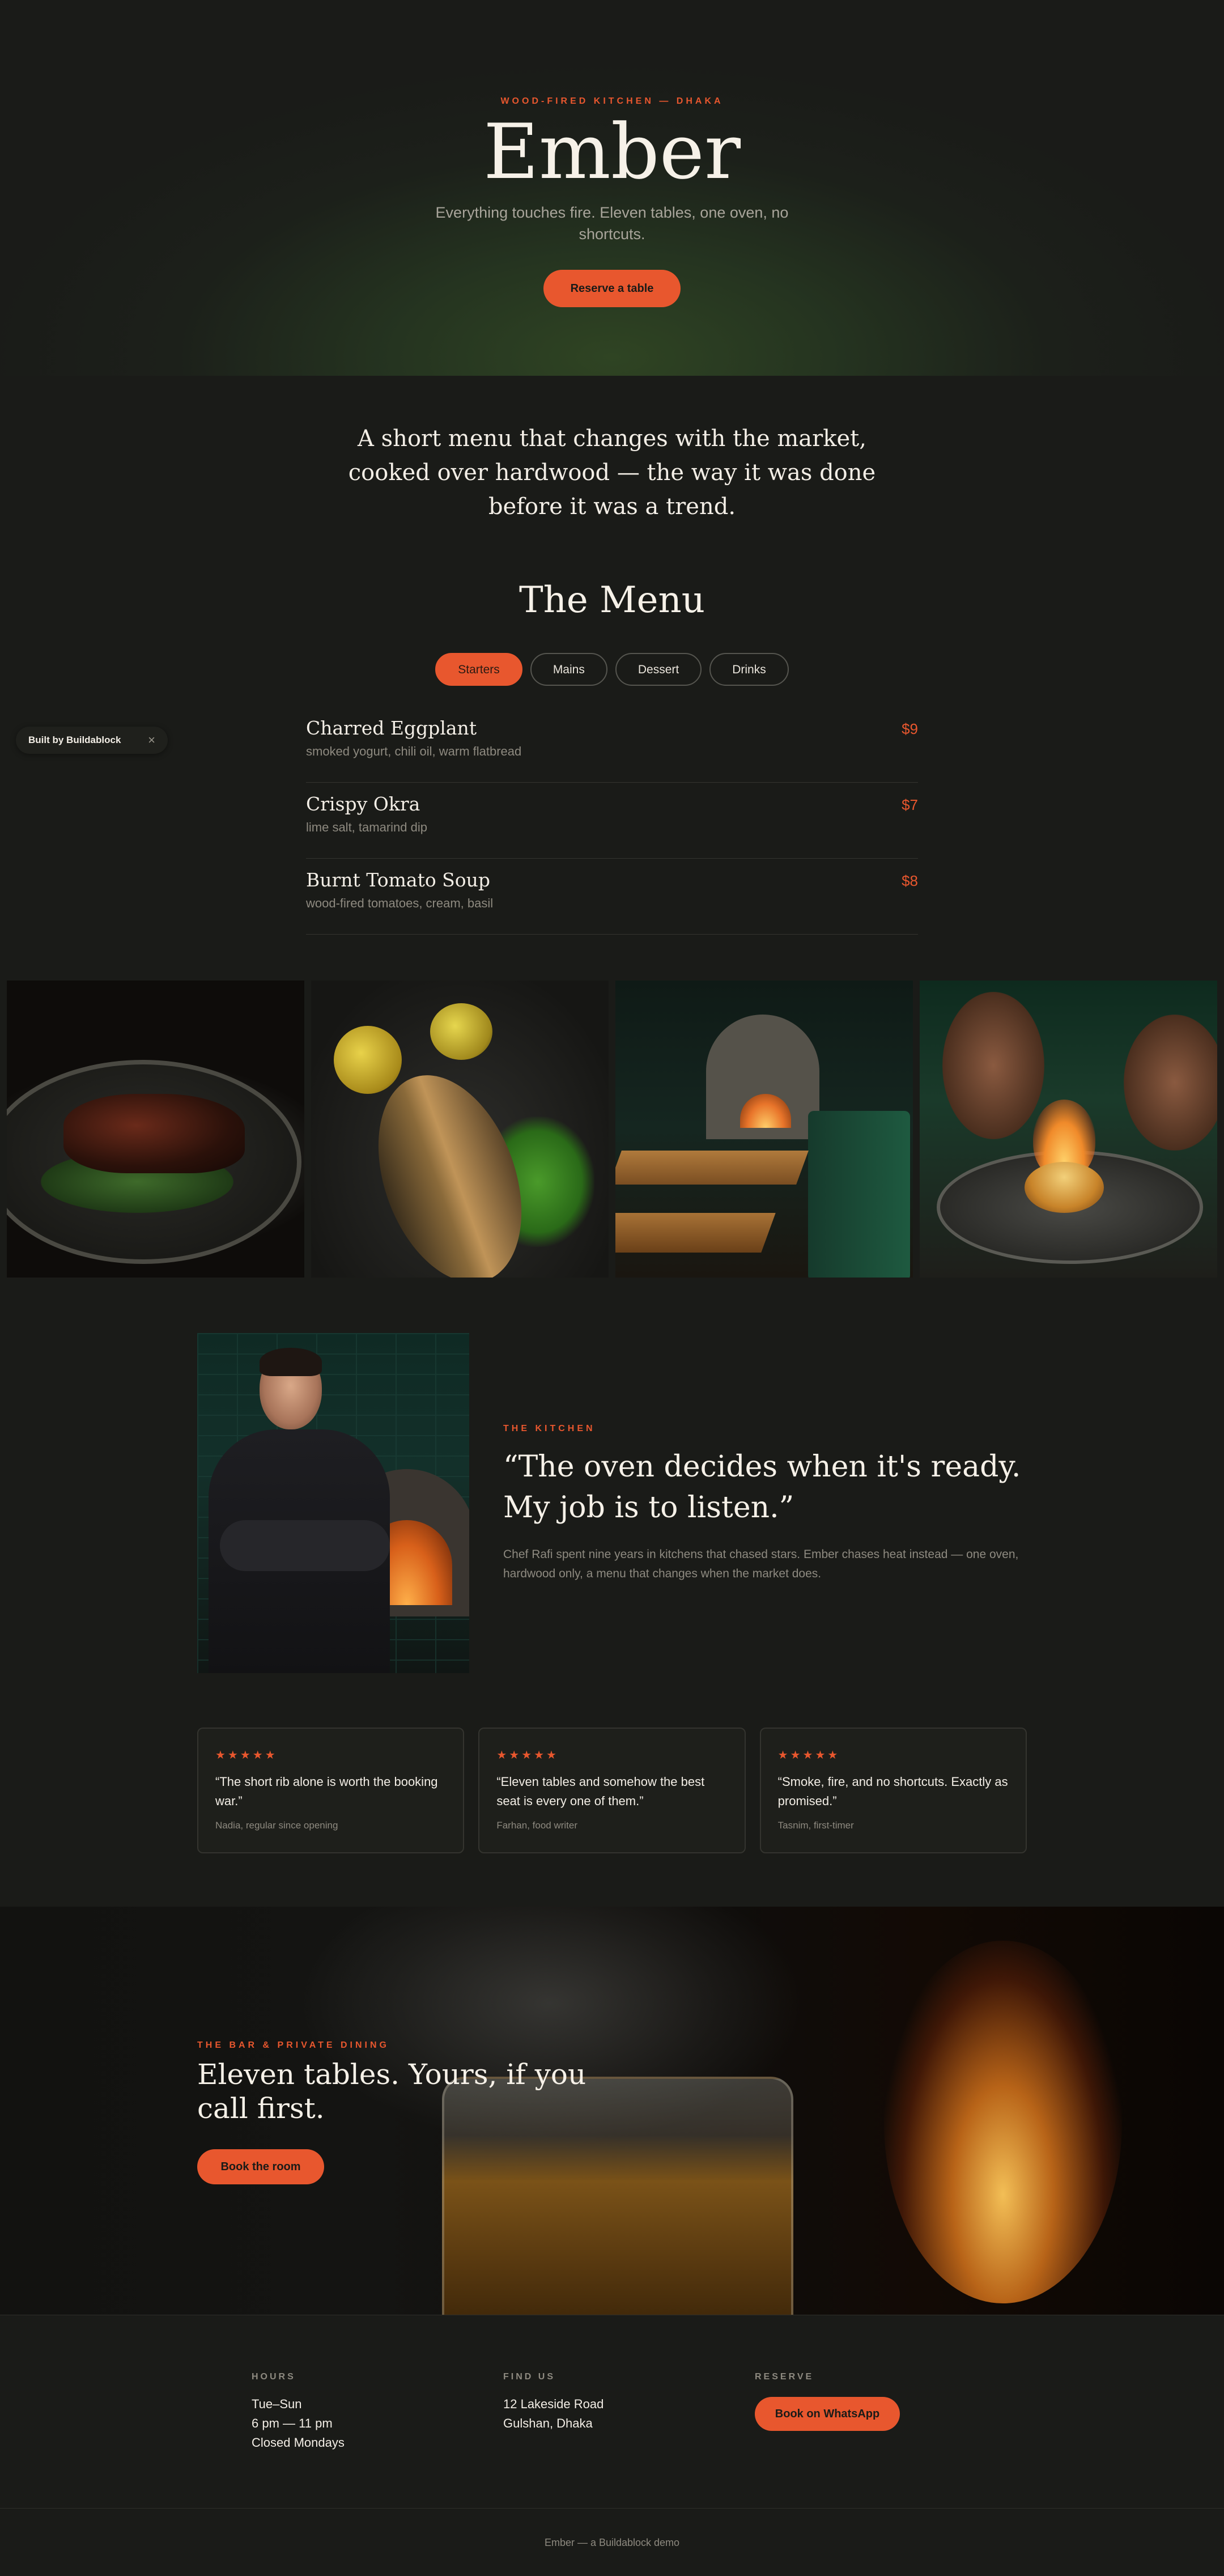 The height and width of the screenshot is (2576, 1224). What do you see at coordinates (612, 101) in the screenshot?
I see `hero-eyebrow: WOOD-FIRED KITCHEN — DHAKA` at bounding box center [612, 101].